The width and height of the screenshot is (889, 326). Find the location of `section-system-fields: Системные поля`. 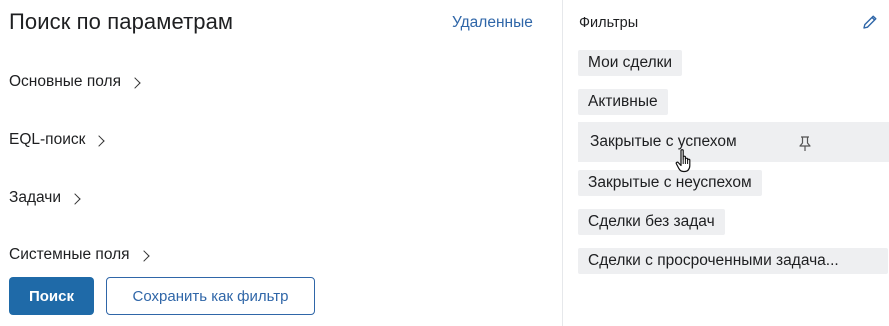

section-system-fields: Системные поля is located at coordinates (79, 255).